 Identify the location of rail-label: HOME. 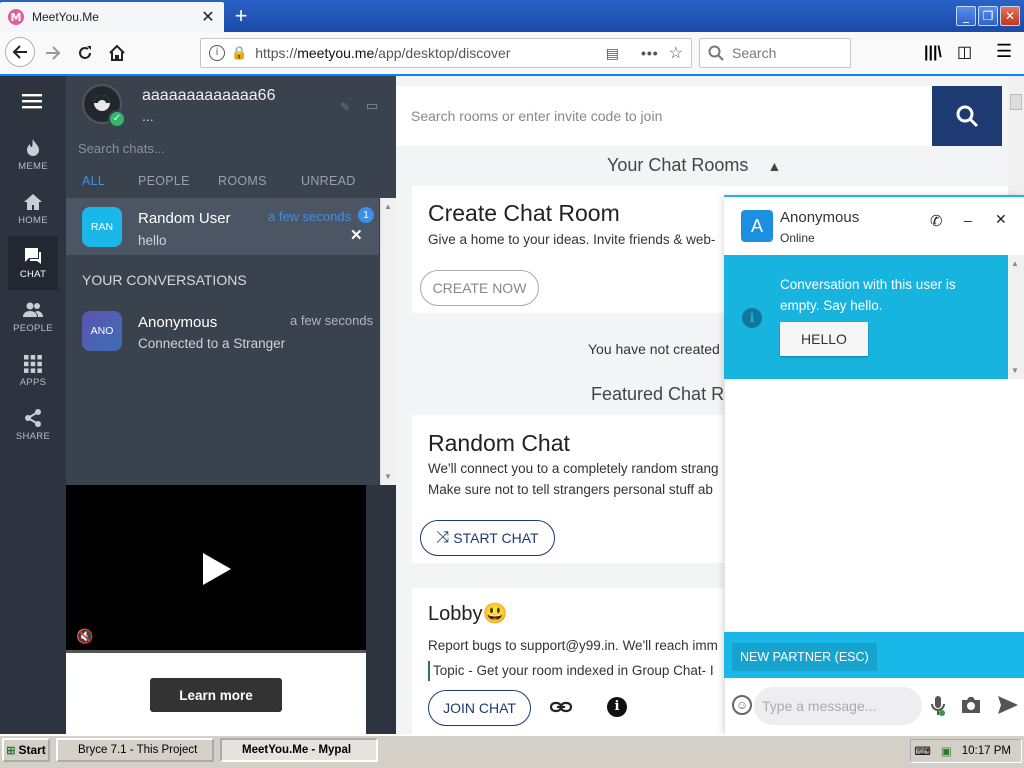
(33, 220).